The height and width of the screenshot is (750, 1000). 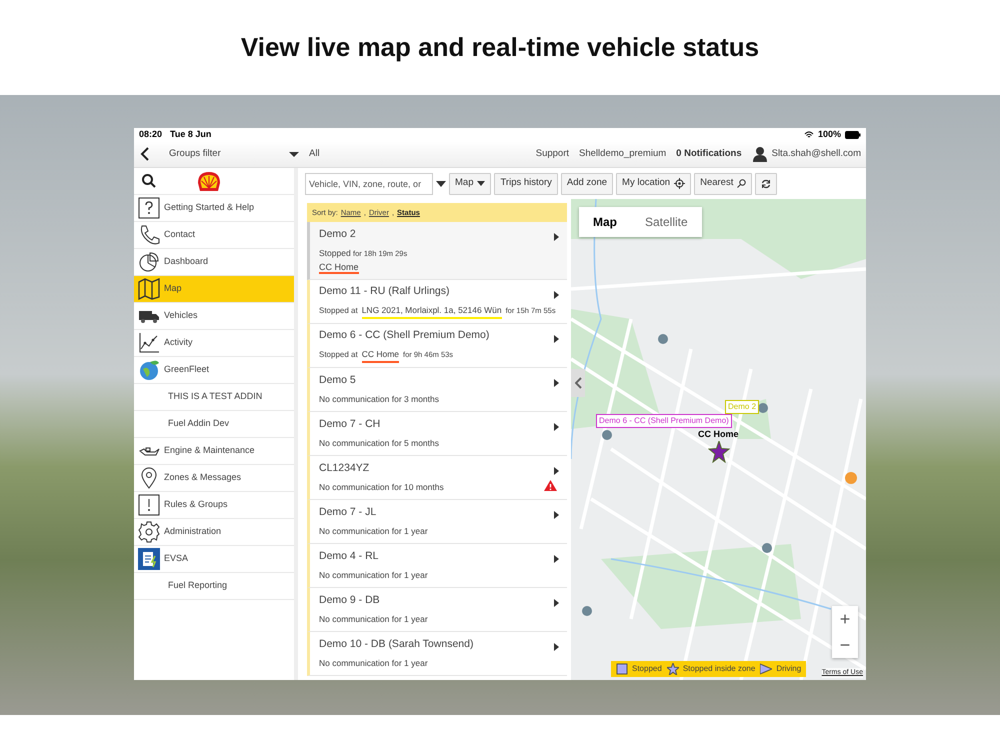 I want to click on header-link: Shelldemo_premium, so click(x=622, y=154).